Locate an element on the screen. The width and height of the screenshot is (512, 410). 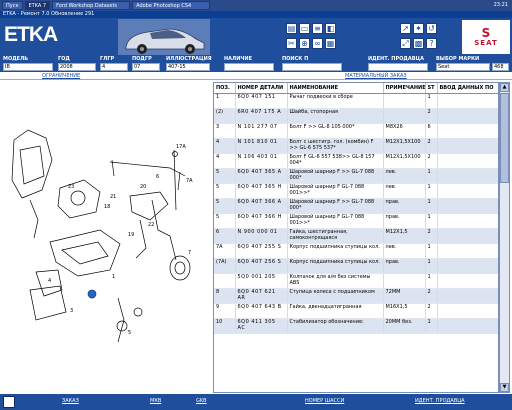
tab-order: МАТЕРИАЛЬНЫЙ ЗАКАЗ is located at coordinates (376, 76).